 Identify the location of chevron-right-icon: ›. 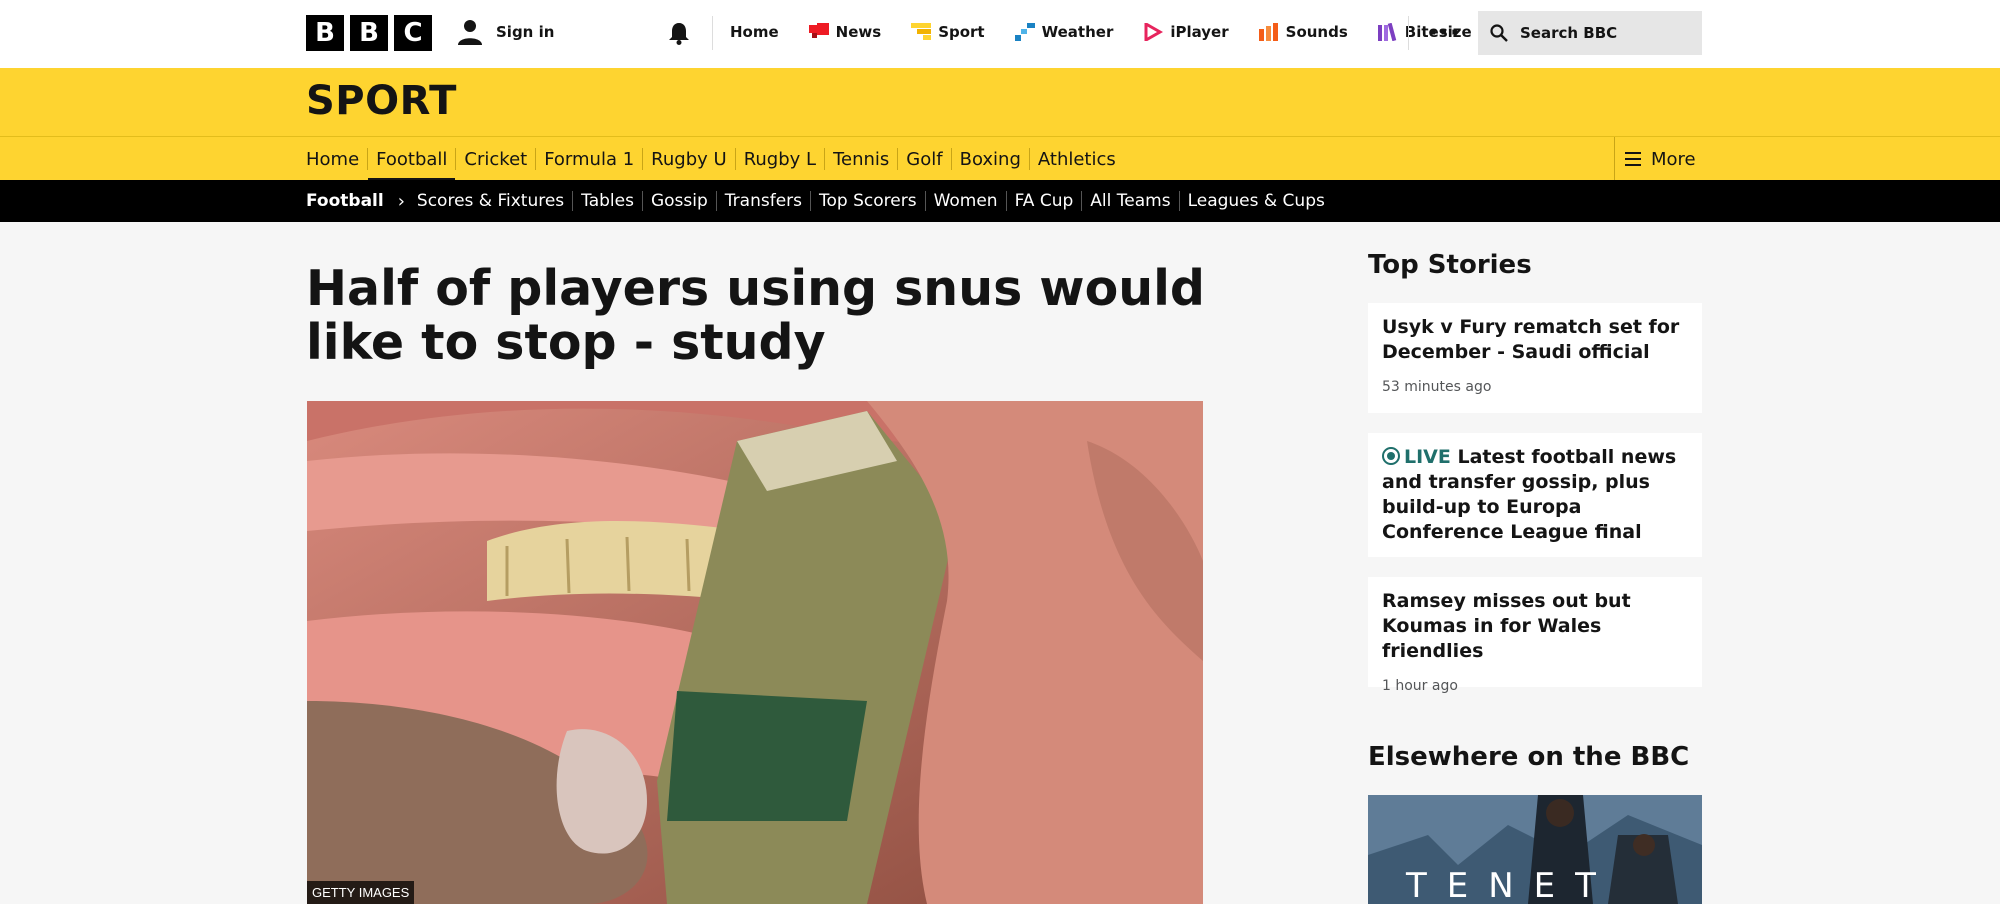
(401, 201).